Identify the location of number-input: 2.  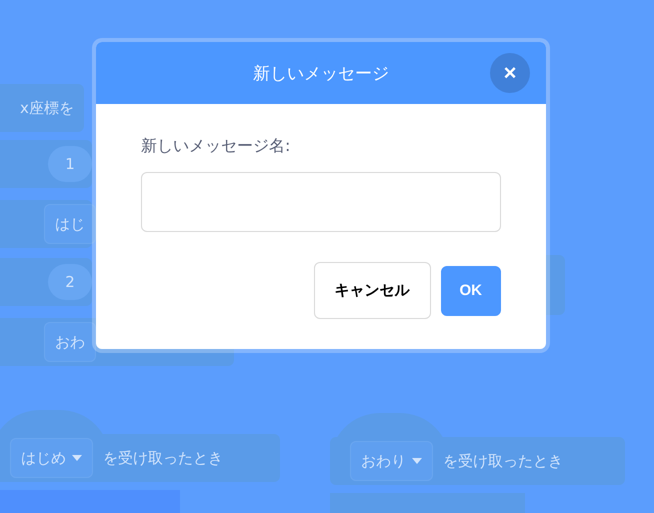
(70, 282).